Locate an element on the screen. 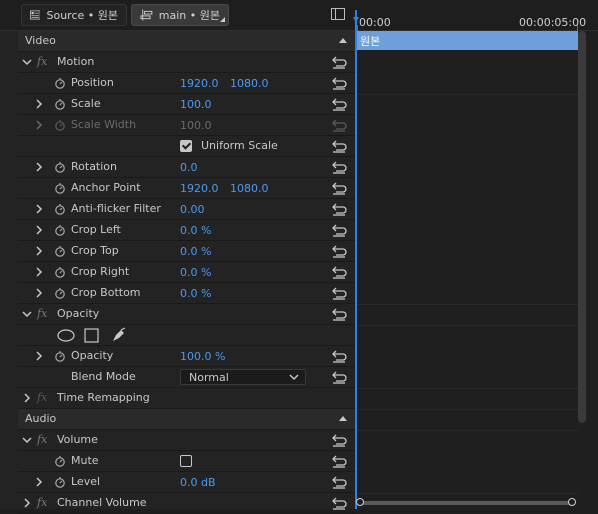  opacity-value: 100.0 % is located at coordinates (202, 356).